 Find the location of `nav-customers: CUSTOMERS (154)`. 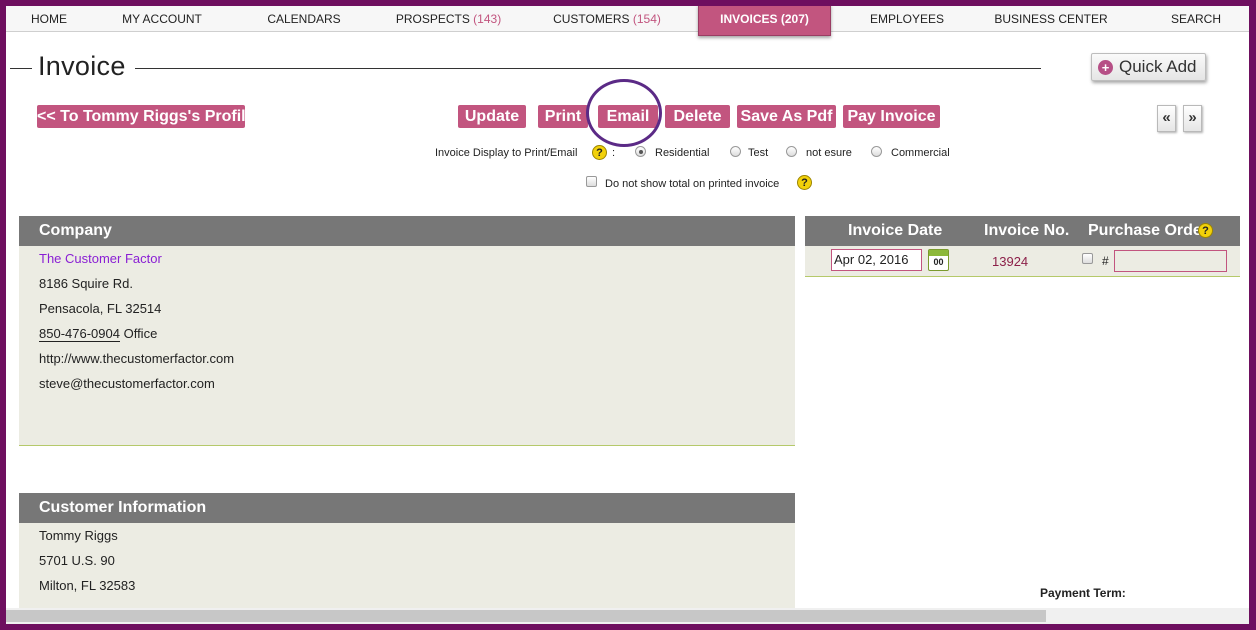

nav-customers: CUSTOMERS (154) is located at coordinates (607, 19).